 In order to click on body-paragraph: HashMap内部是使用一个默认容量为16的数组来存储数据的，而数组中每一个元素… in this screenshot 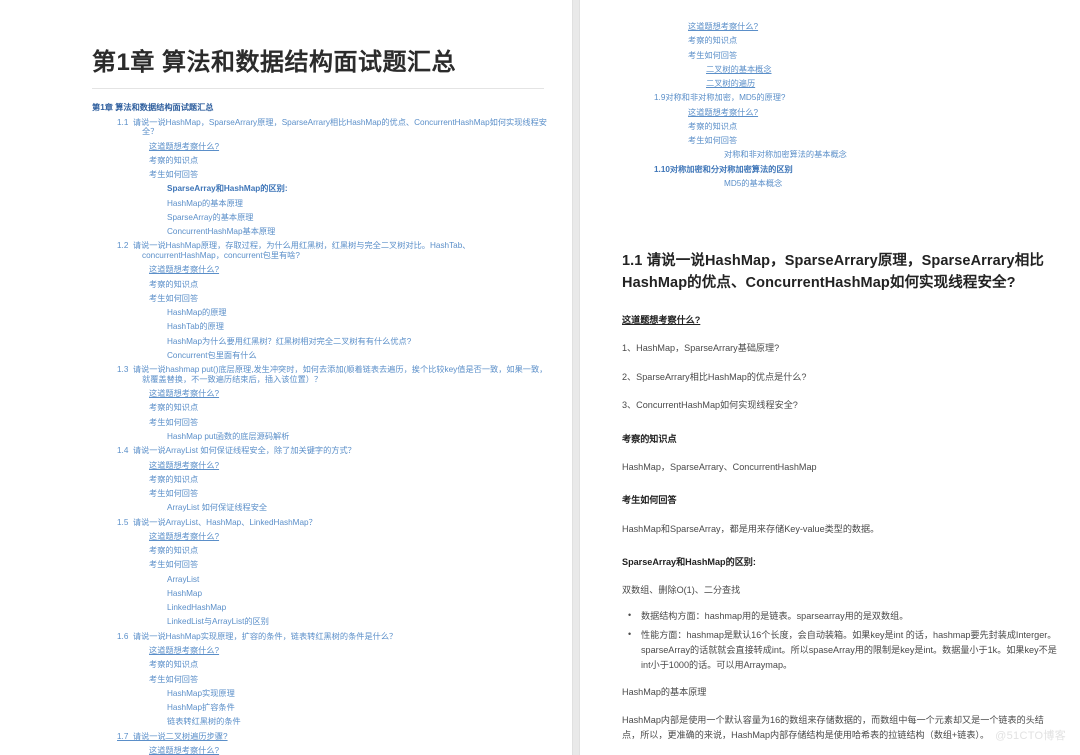, I will do `click(833, 727)`.